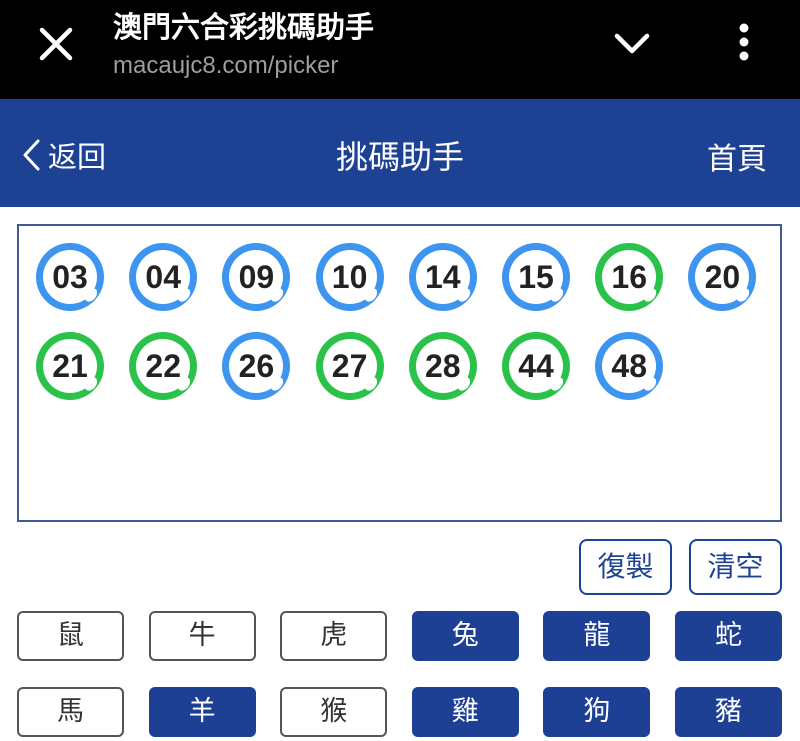  I want to click on number-ball: 28, so click(442, 366).